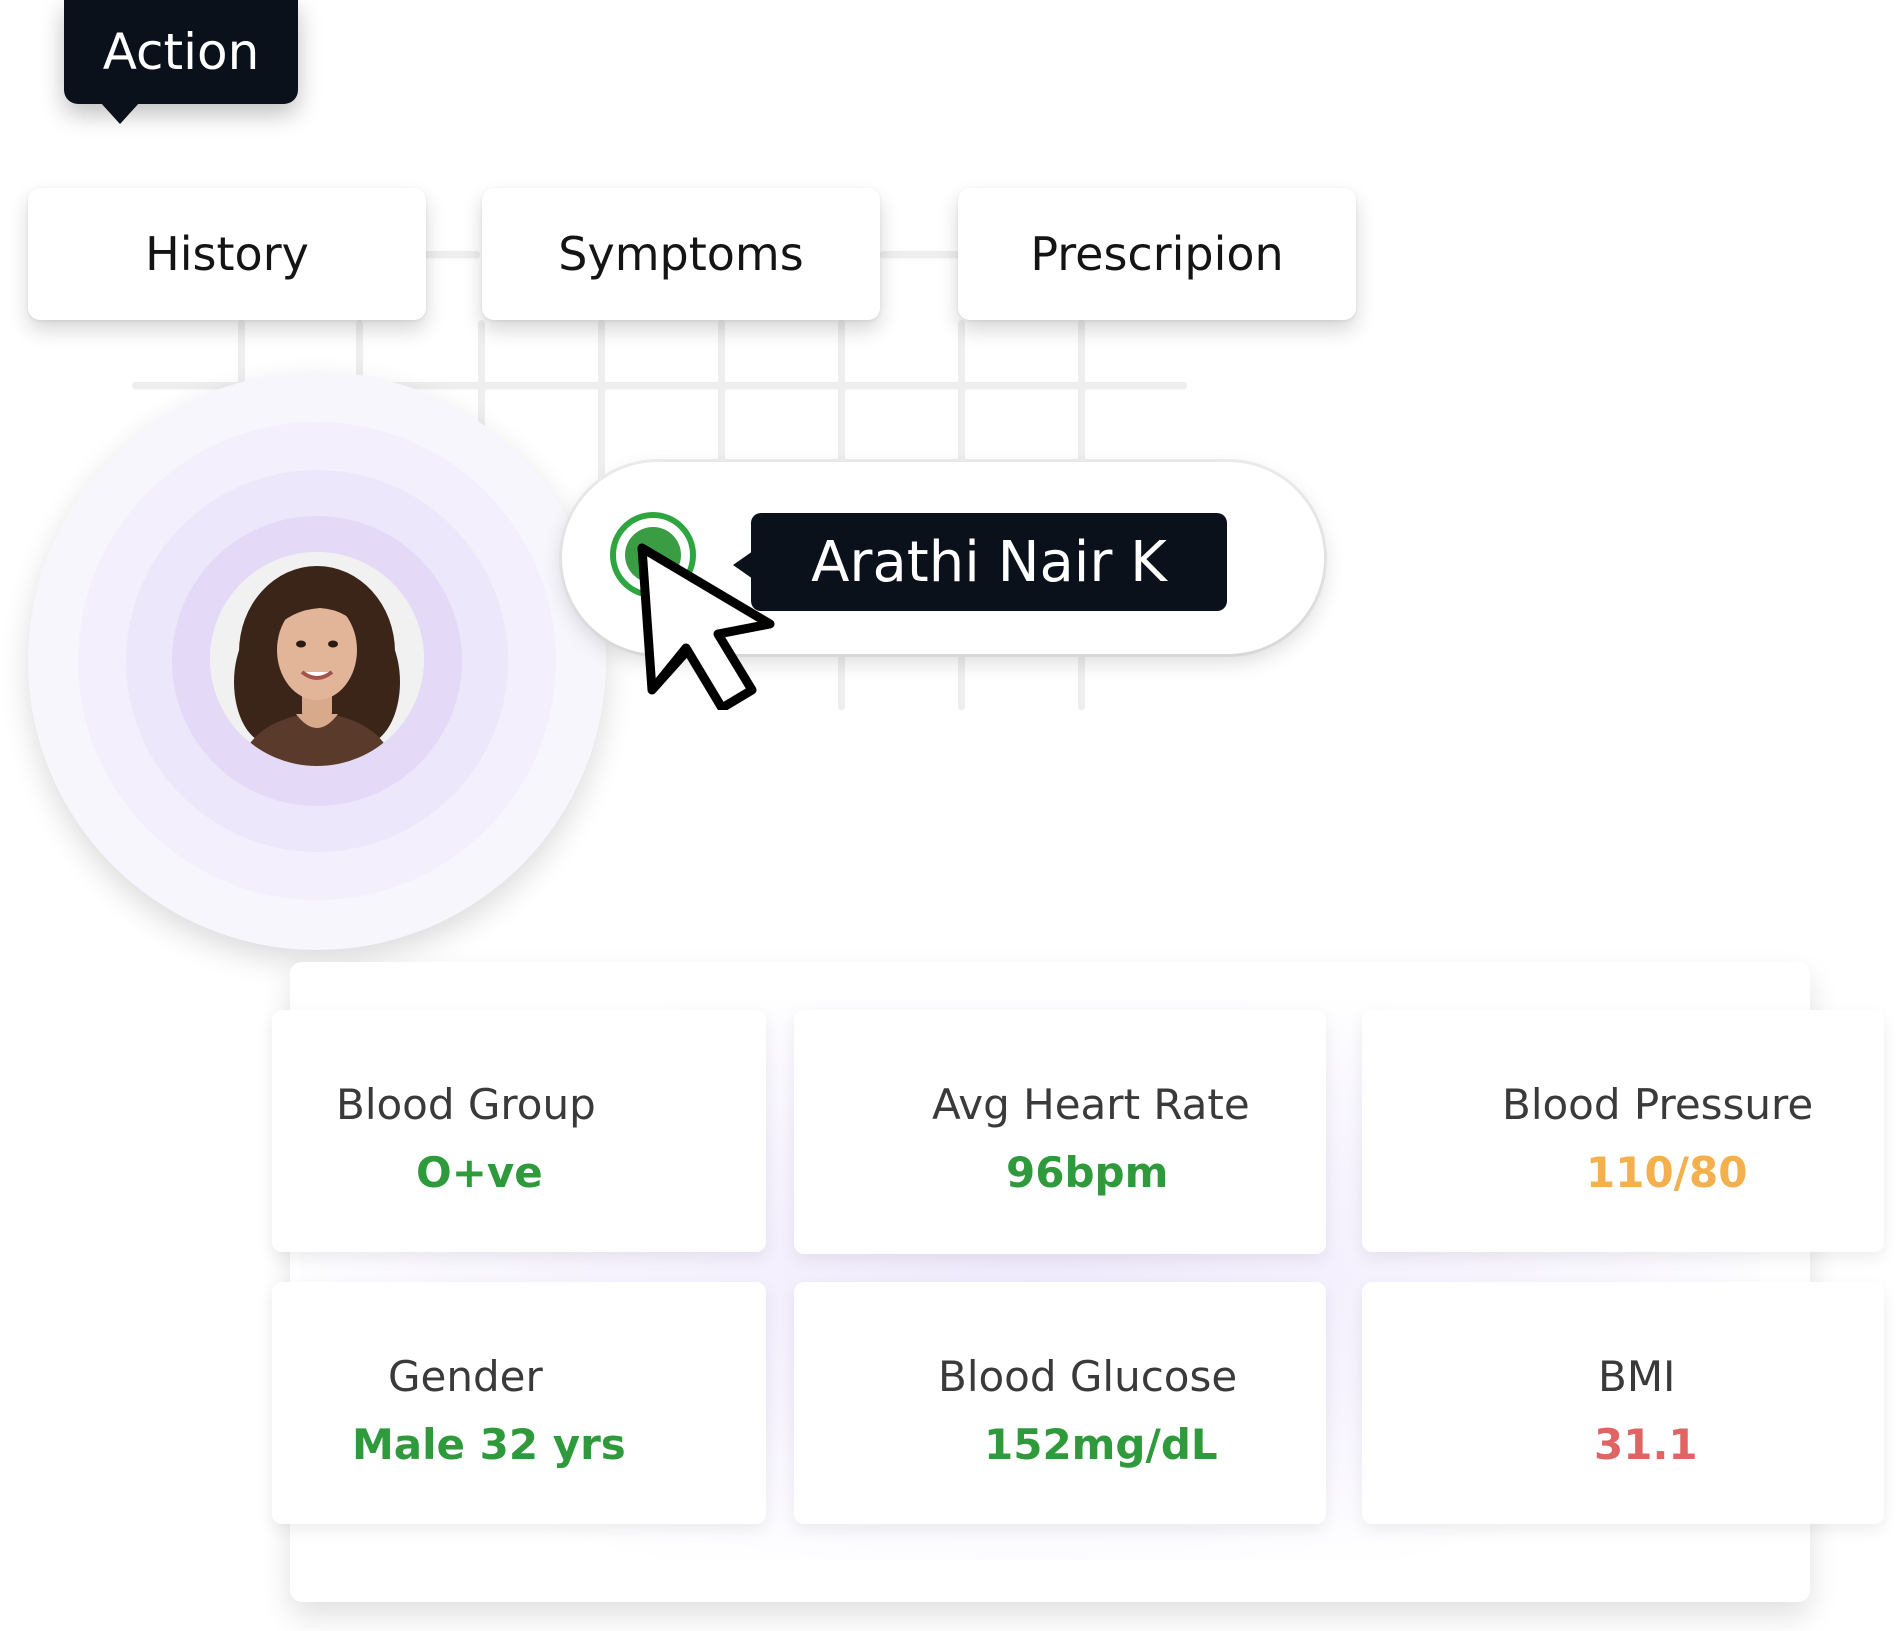  What do you see at coordinates (479, 1172) in the screenshot?
I see `vital-value: O+ve` at bounding box center [479, 1172].